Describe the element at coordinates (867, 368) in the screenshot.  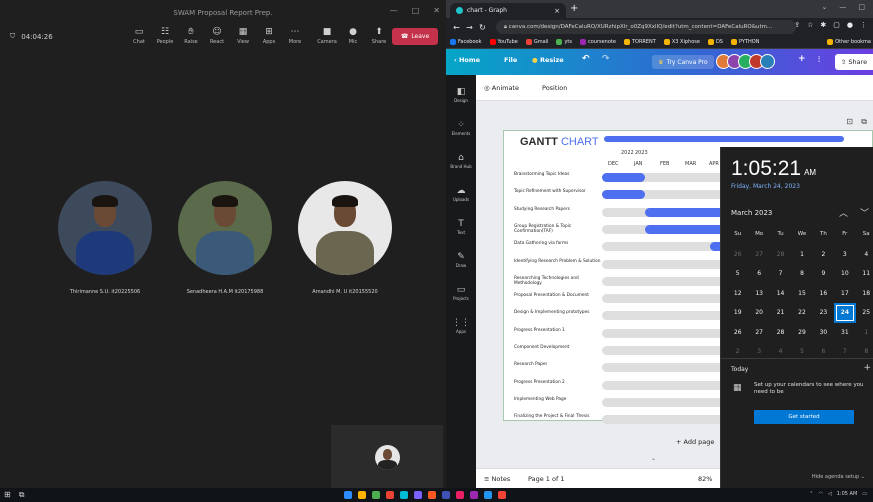
I see `add-event-icon: +` at that location.